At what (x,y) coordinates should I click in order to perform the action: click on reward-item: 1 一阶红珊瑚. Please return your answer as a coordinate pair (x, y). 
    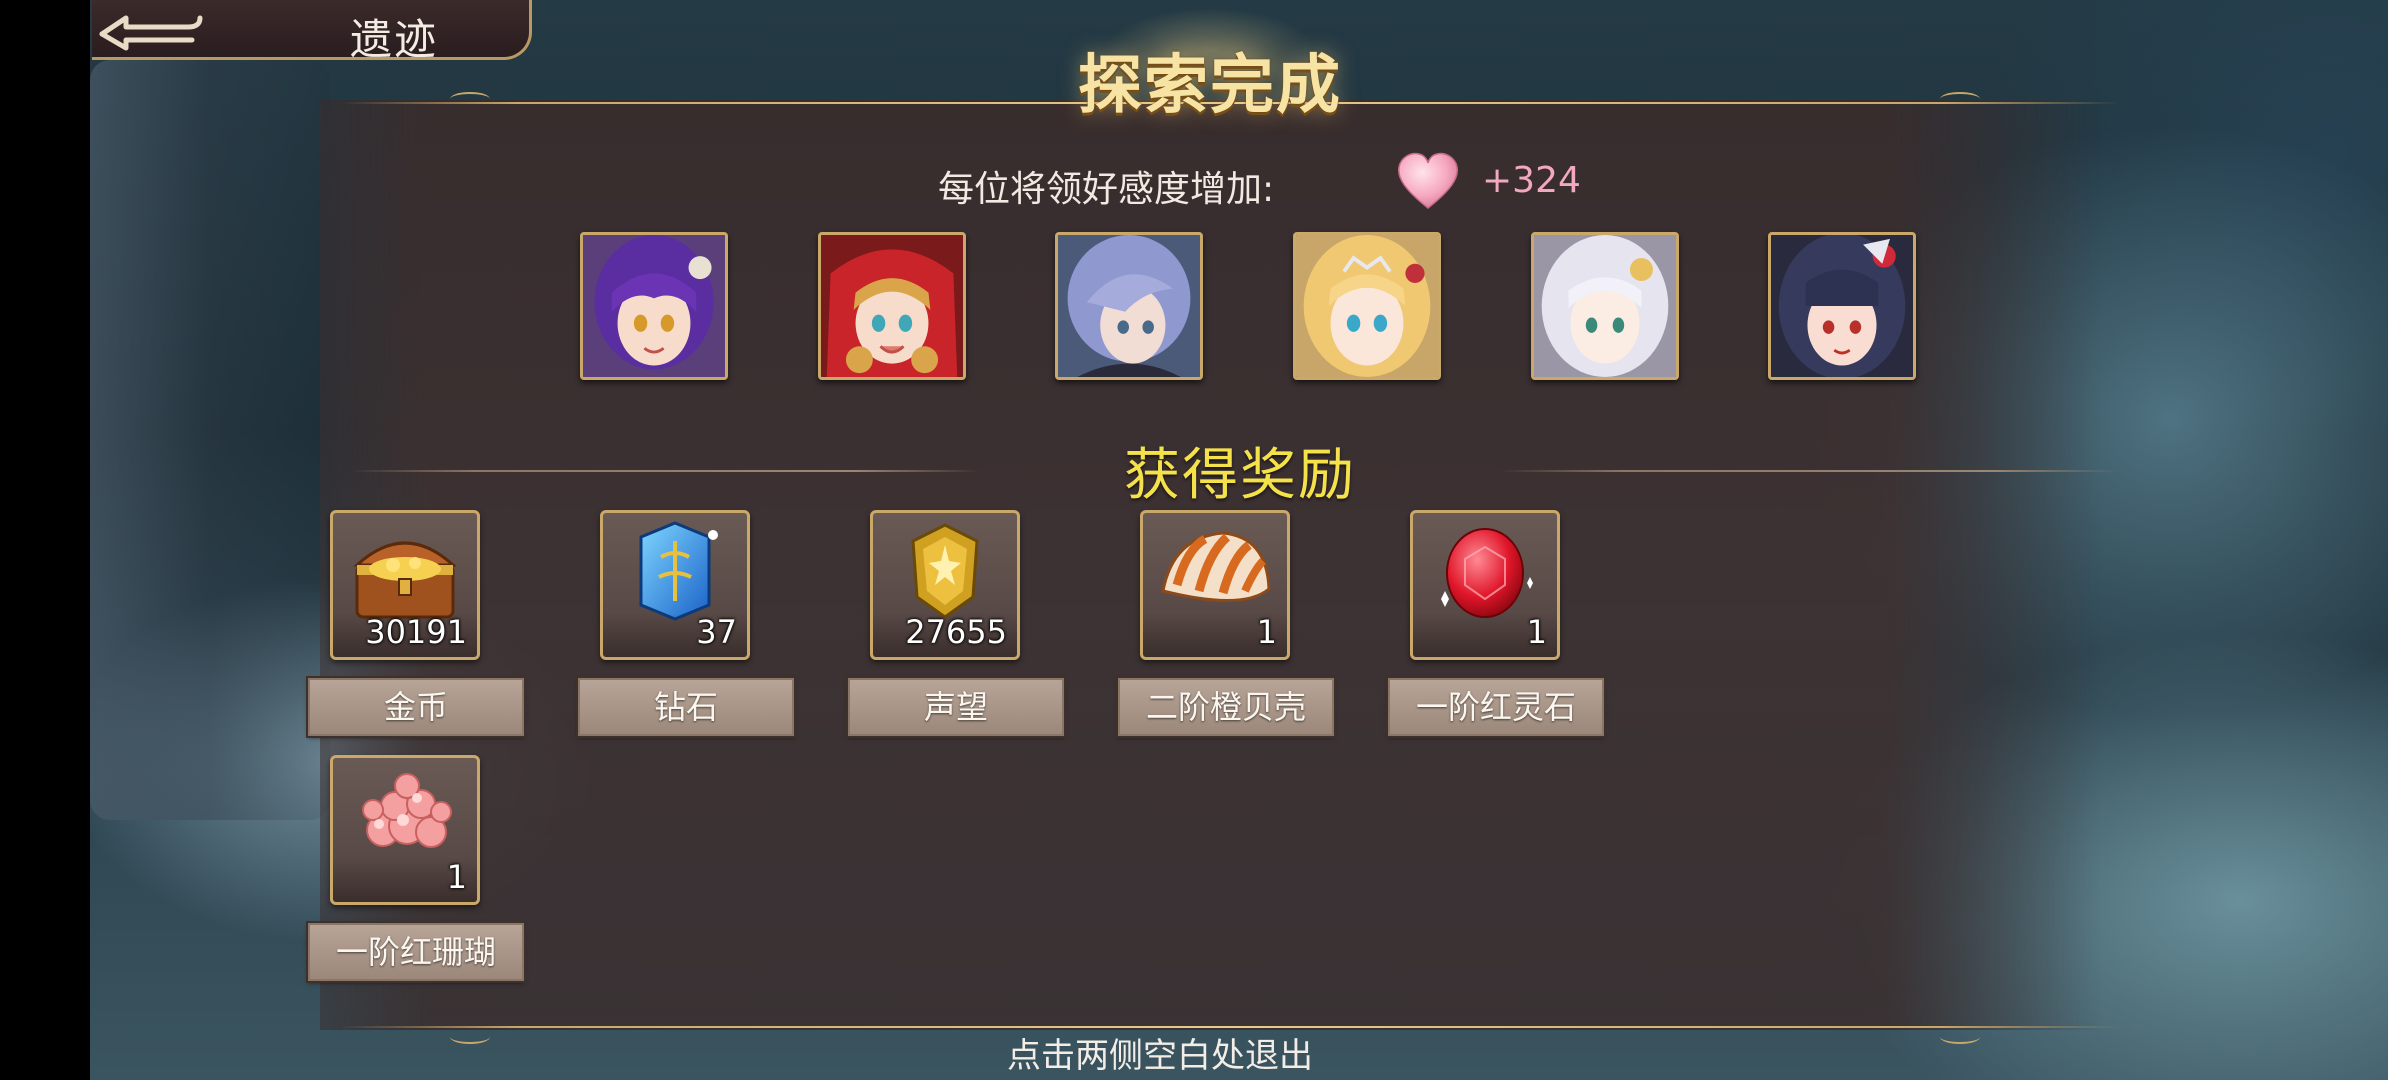
    Looking at the image, I should click on (418, 875).